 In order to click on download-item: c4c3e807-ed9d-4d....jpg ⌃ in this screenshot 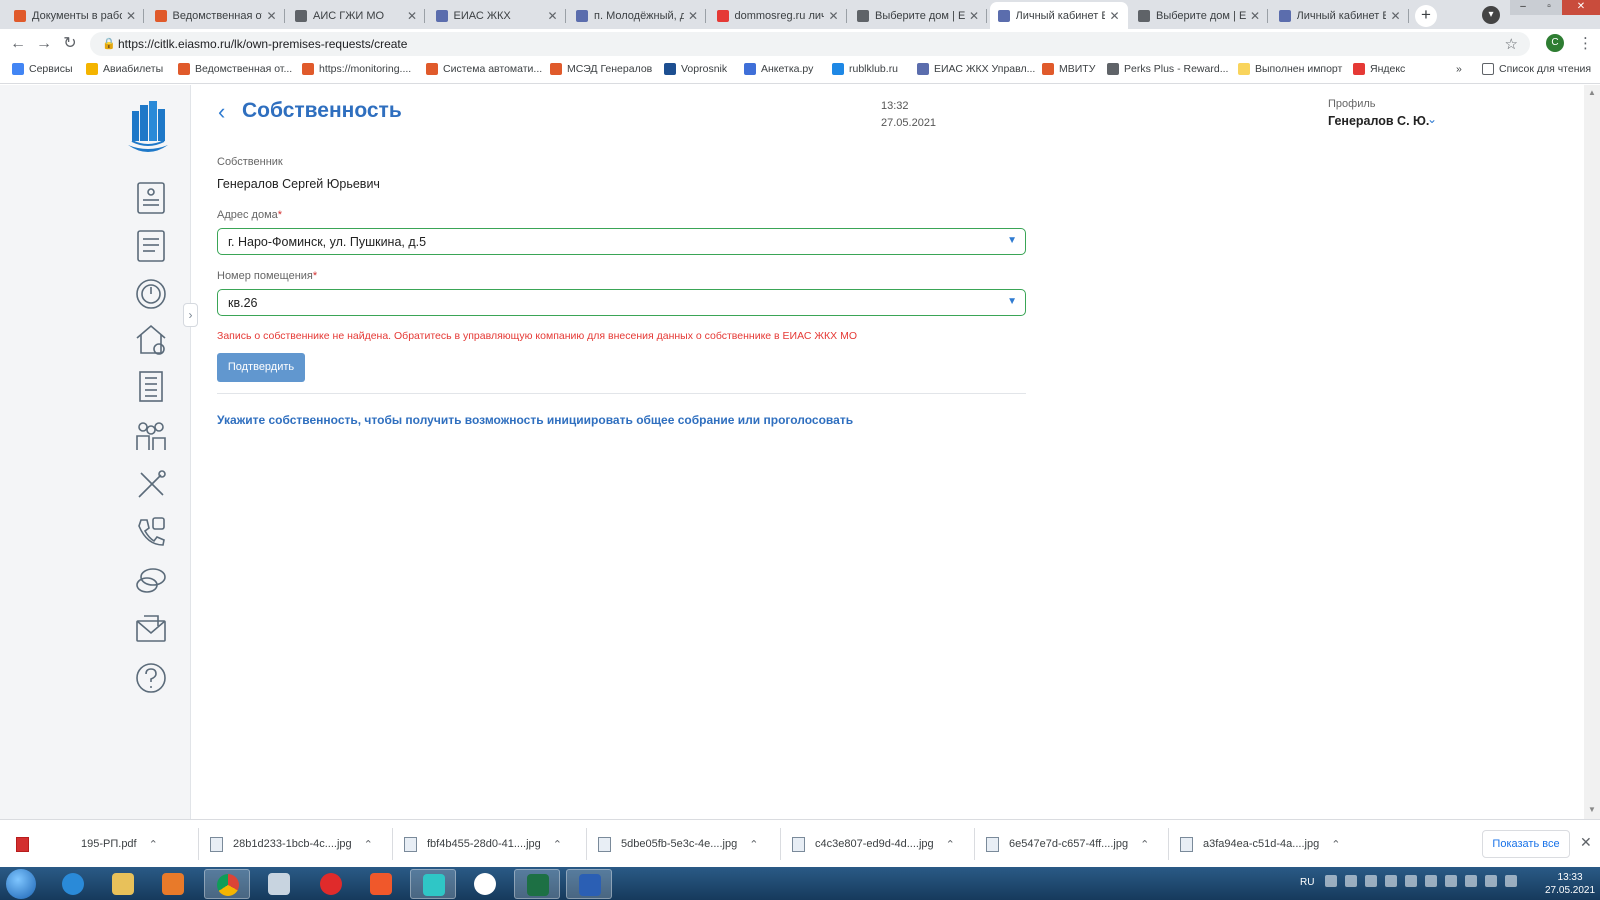, I will do `click(873, 844)`.